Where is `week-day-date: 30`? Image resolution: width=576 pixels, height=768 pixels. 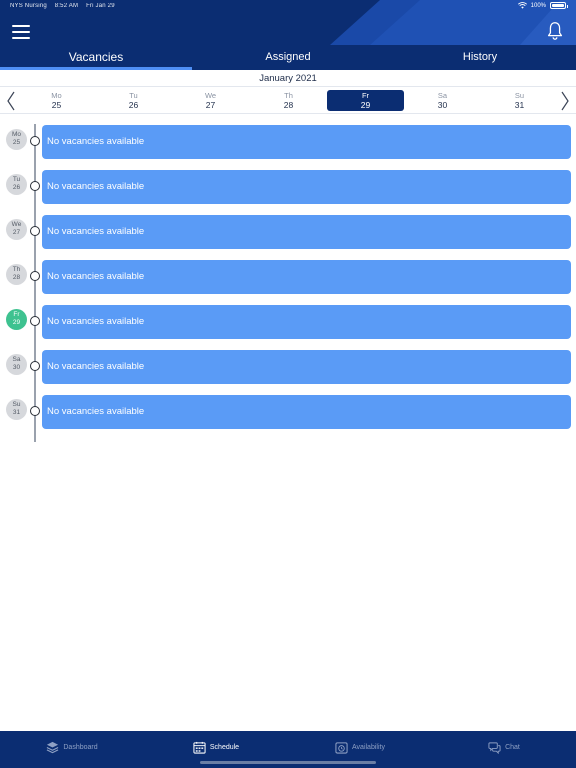
week-day-date: 30 is located at coordinates (442, 105).